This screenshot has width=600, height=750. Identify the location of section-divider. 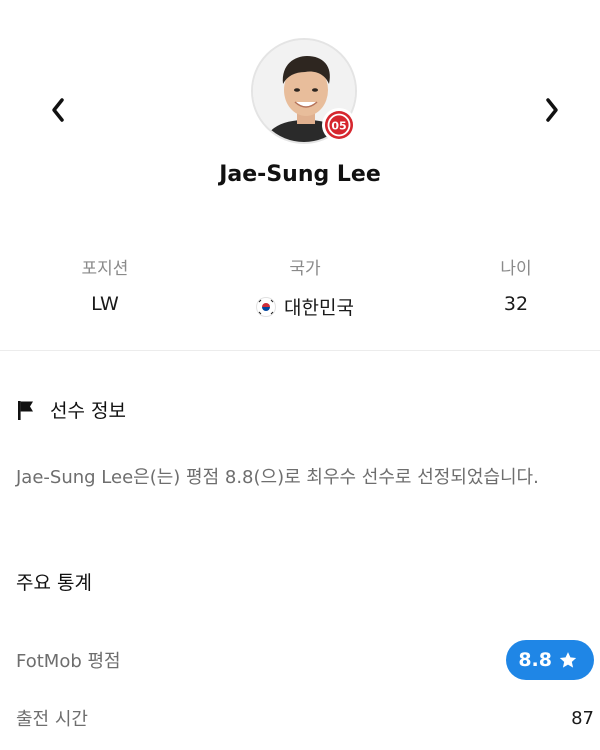
(300, 350).